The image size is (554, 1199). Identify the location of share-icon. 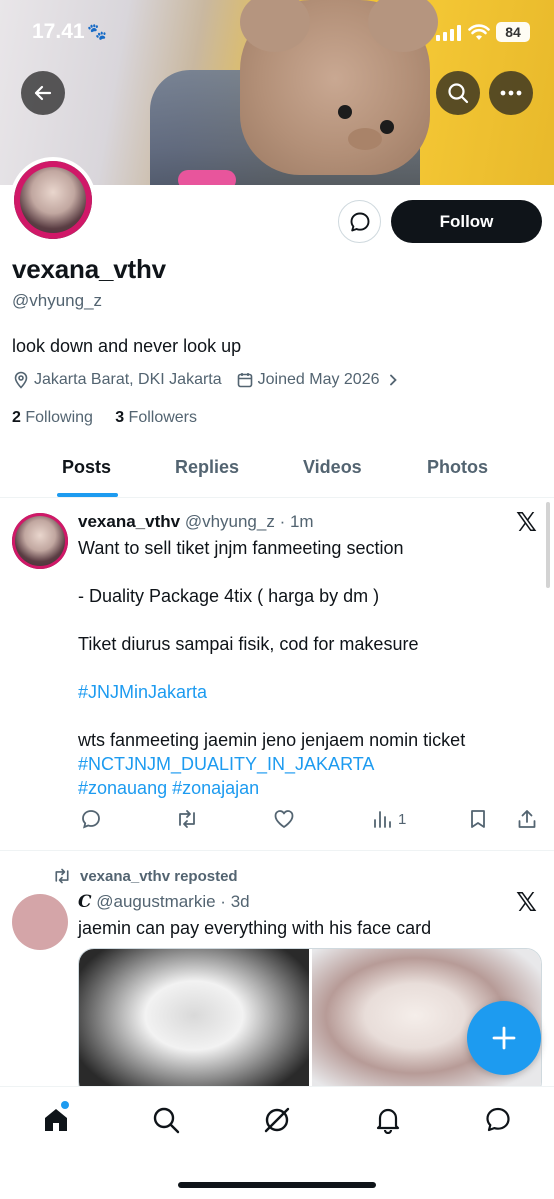
(527, 819).